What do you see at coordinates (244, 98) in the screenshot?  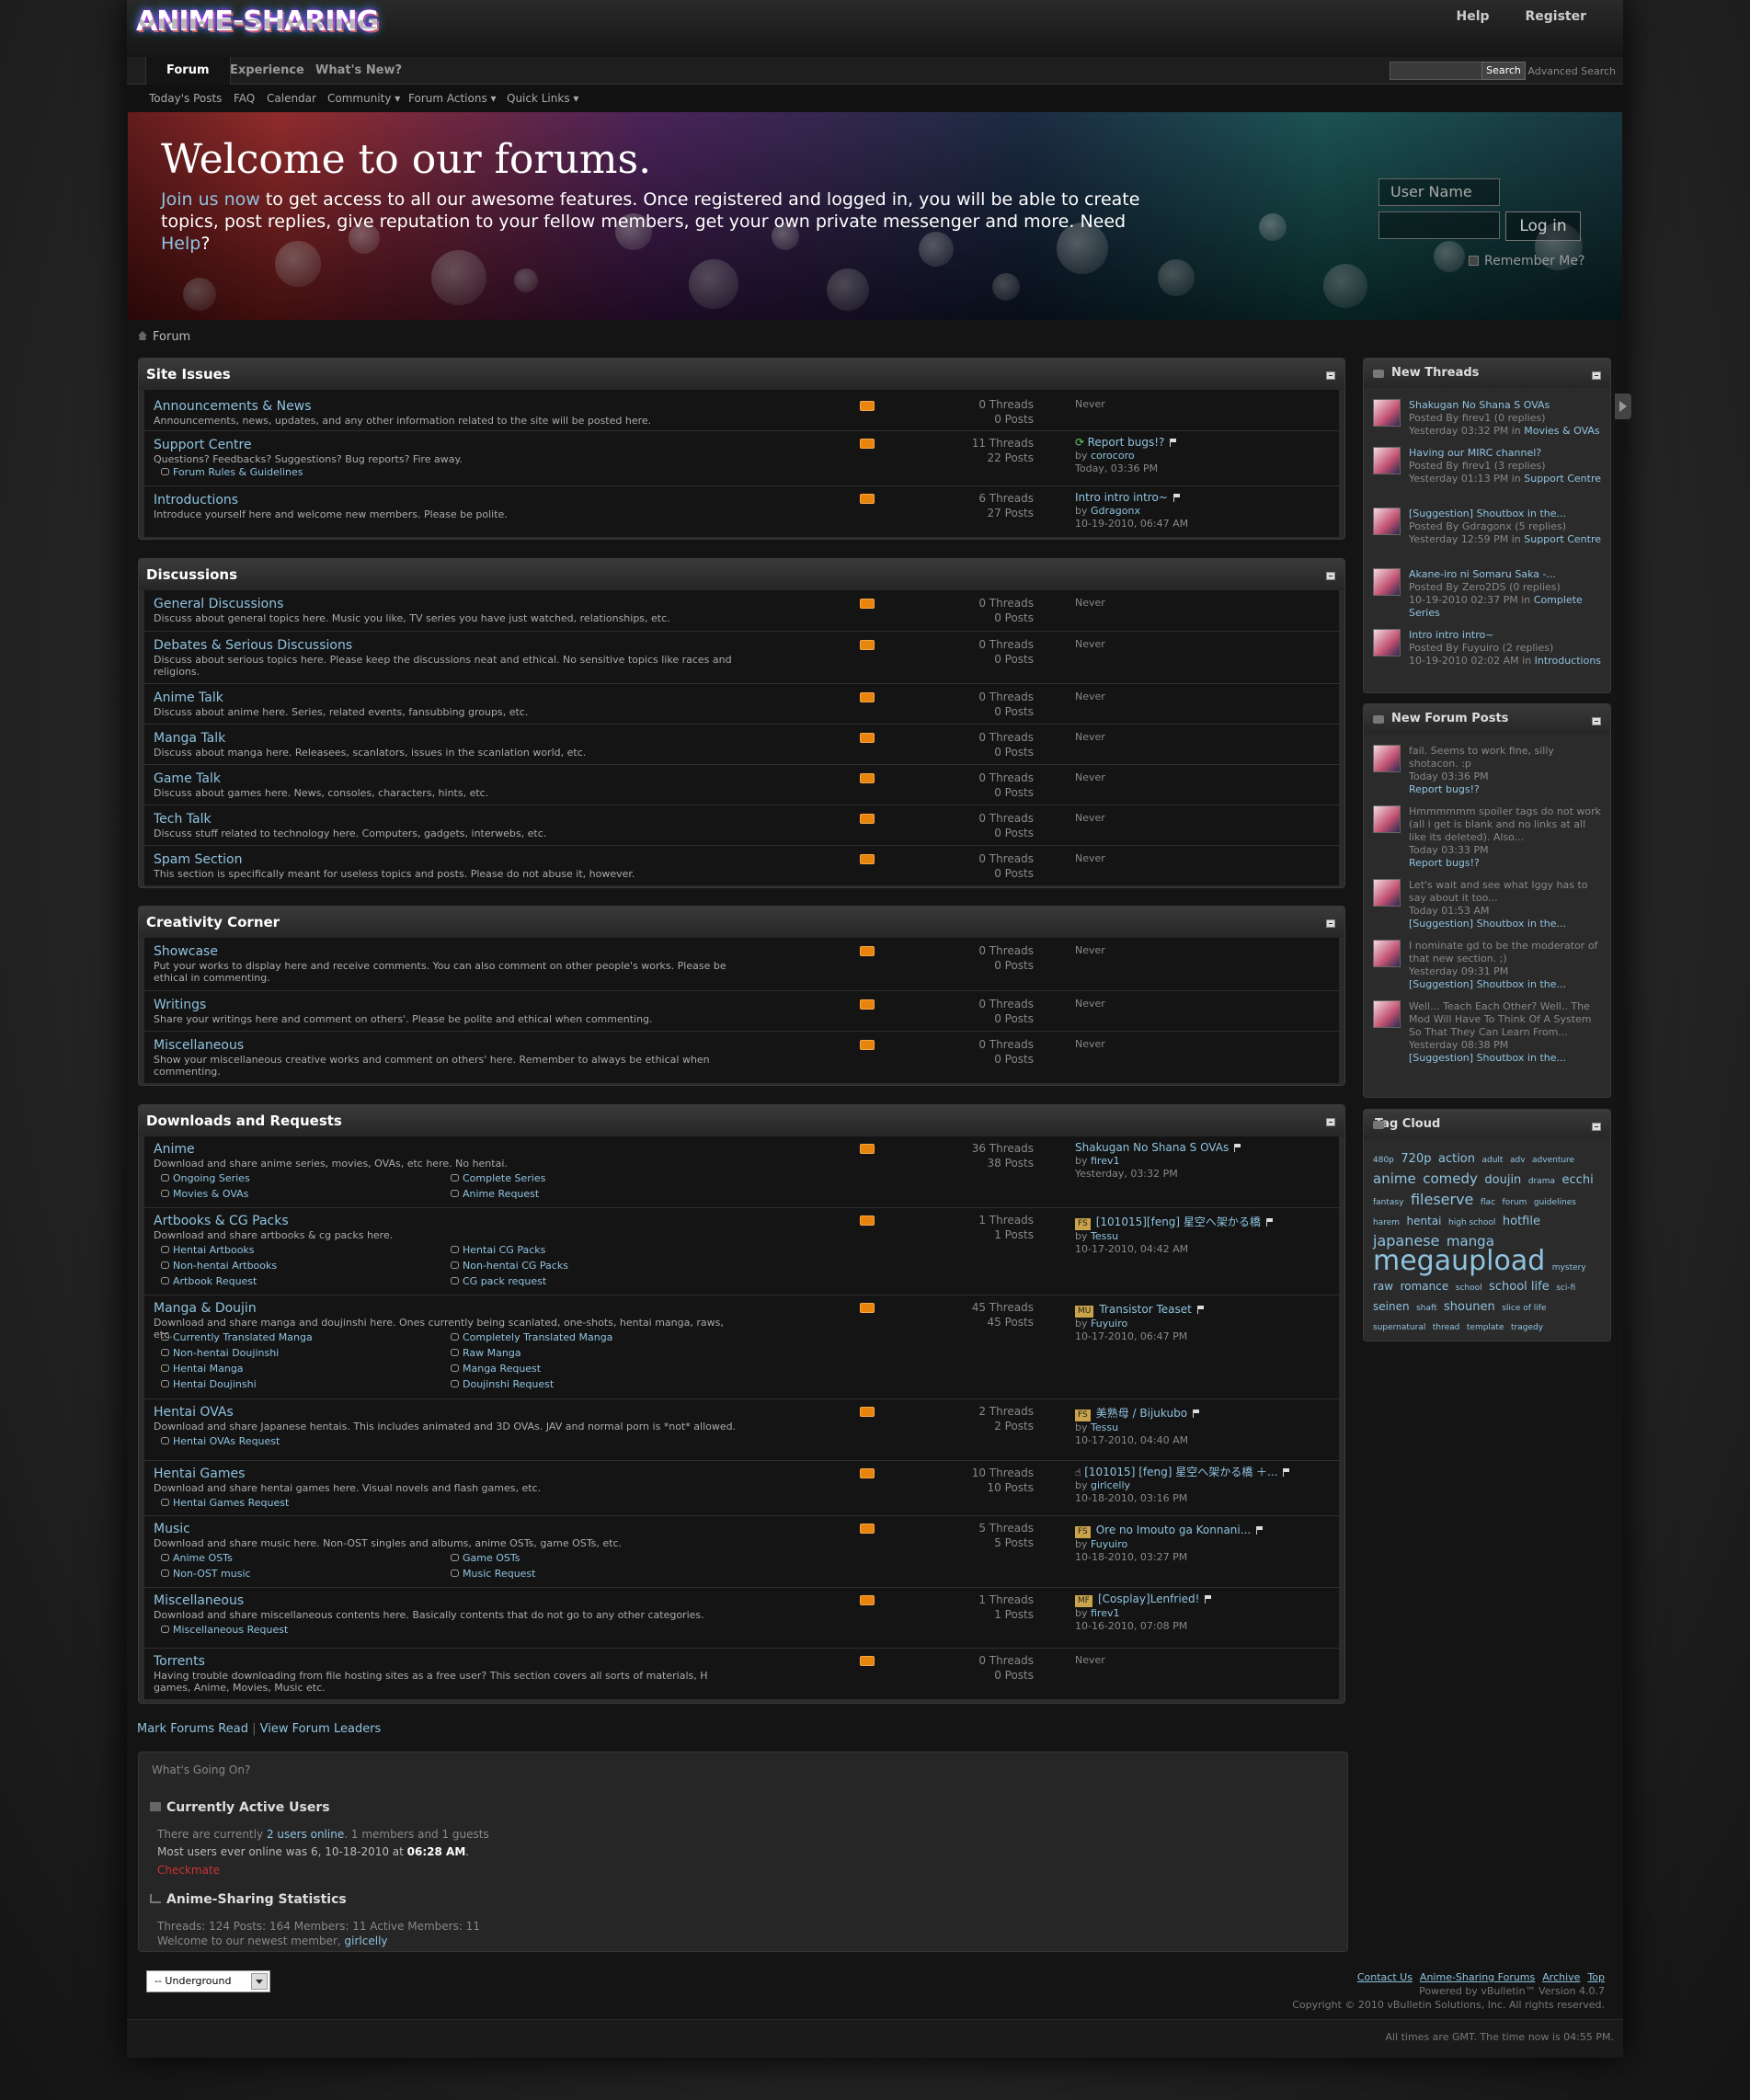 I see `subnav-faq: FAQ` at bounding box center [244, 98].